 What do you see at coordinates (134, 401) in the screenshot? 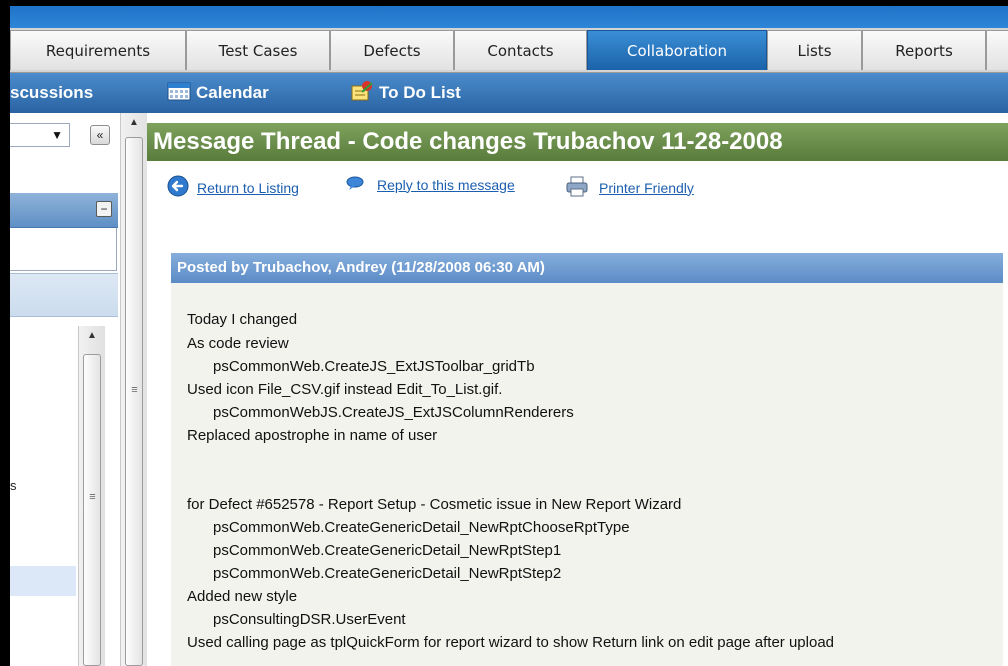
I see `left-panel-scroll-thumb: ≡` at bounding box center [134, 401].